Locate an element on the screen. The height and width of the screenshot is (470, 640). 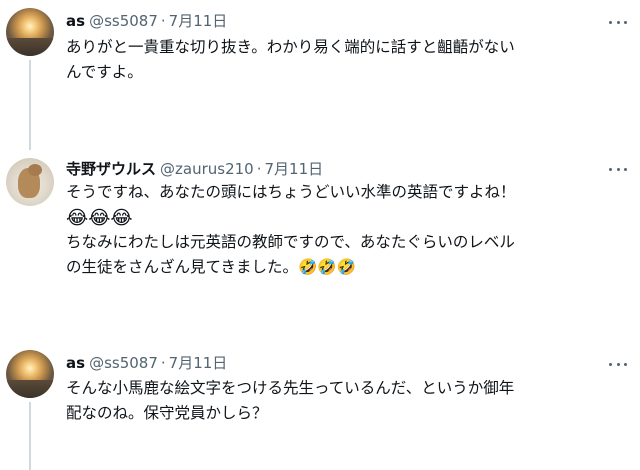
tweet-text-line: ちなみにわたしは元英語の教師ですので、あなたぐらいのレベル is located at coordinates (290, 242).